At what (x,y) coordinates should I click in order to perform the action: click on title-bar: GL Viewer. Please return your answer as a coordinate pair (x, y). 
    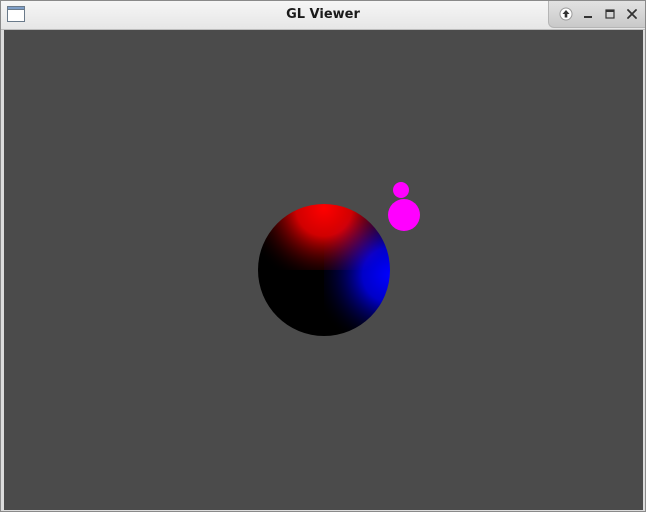
    Looking at the image, I should click on (323, 15).